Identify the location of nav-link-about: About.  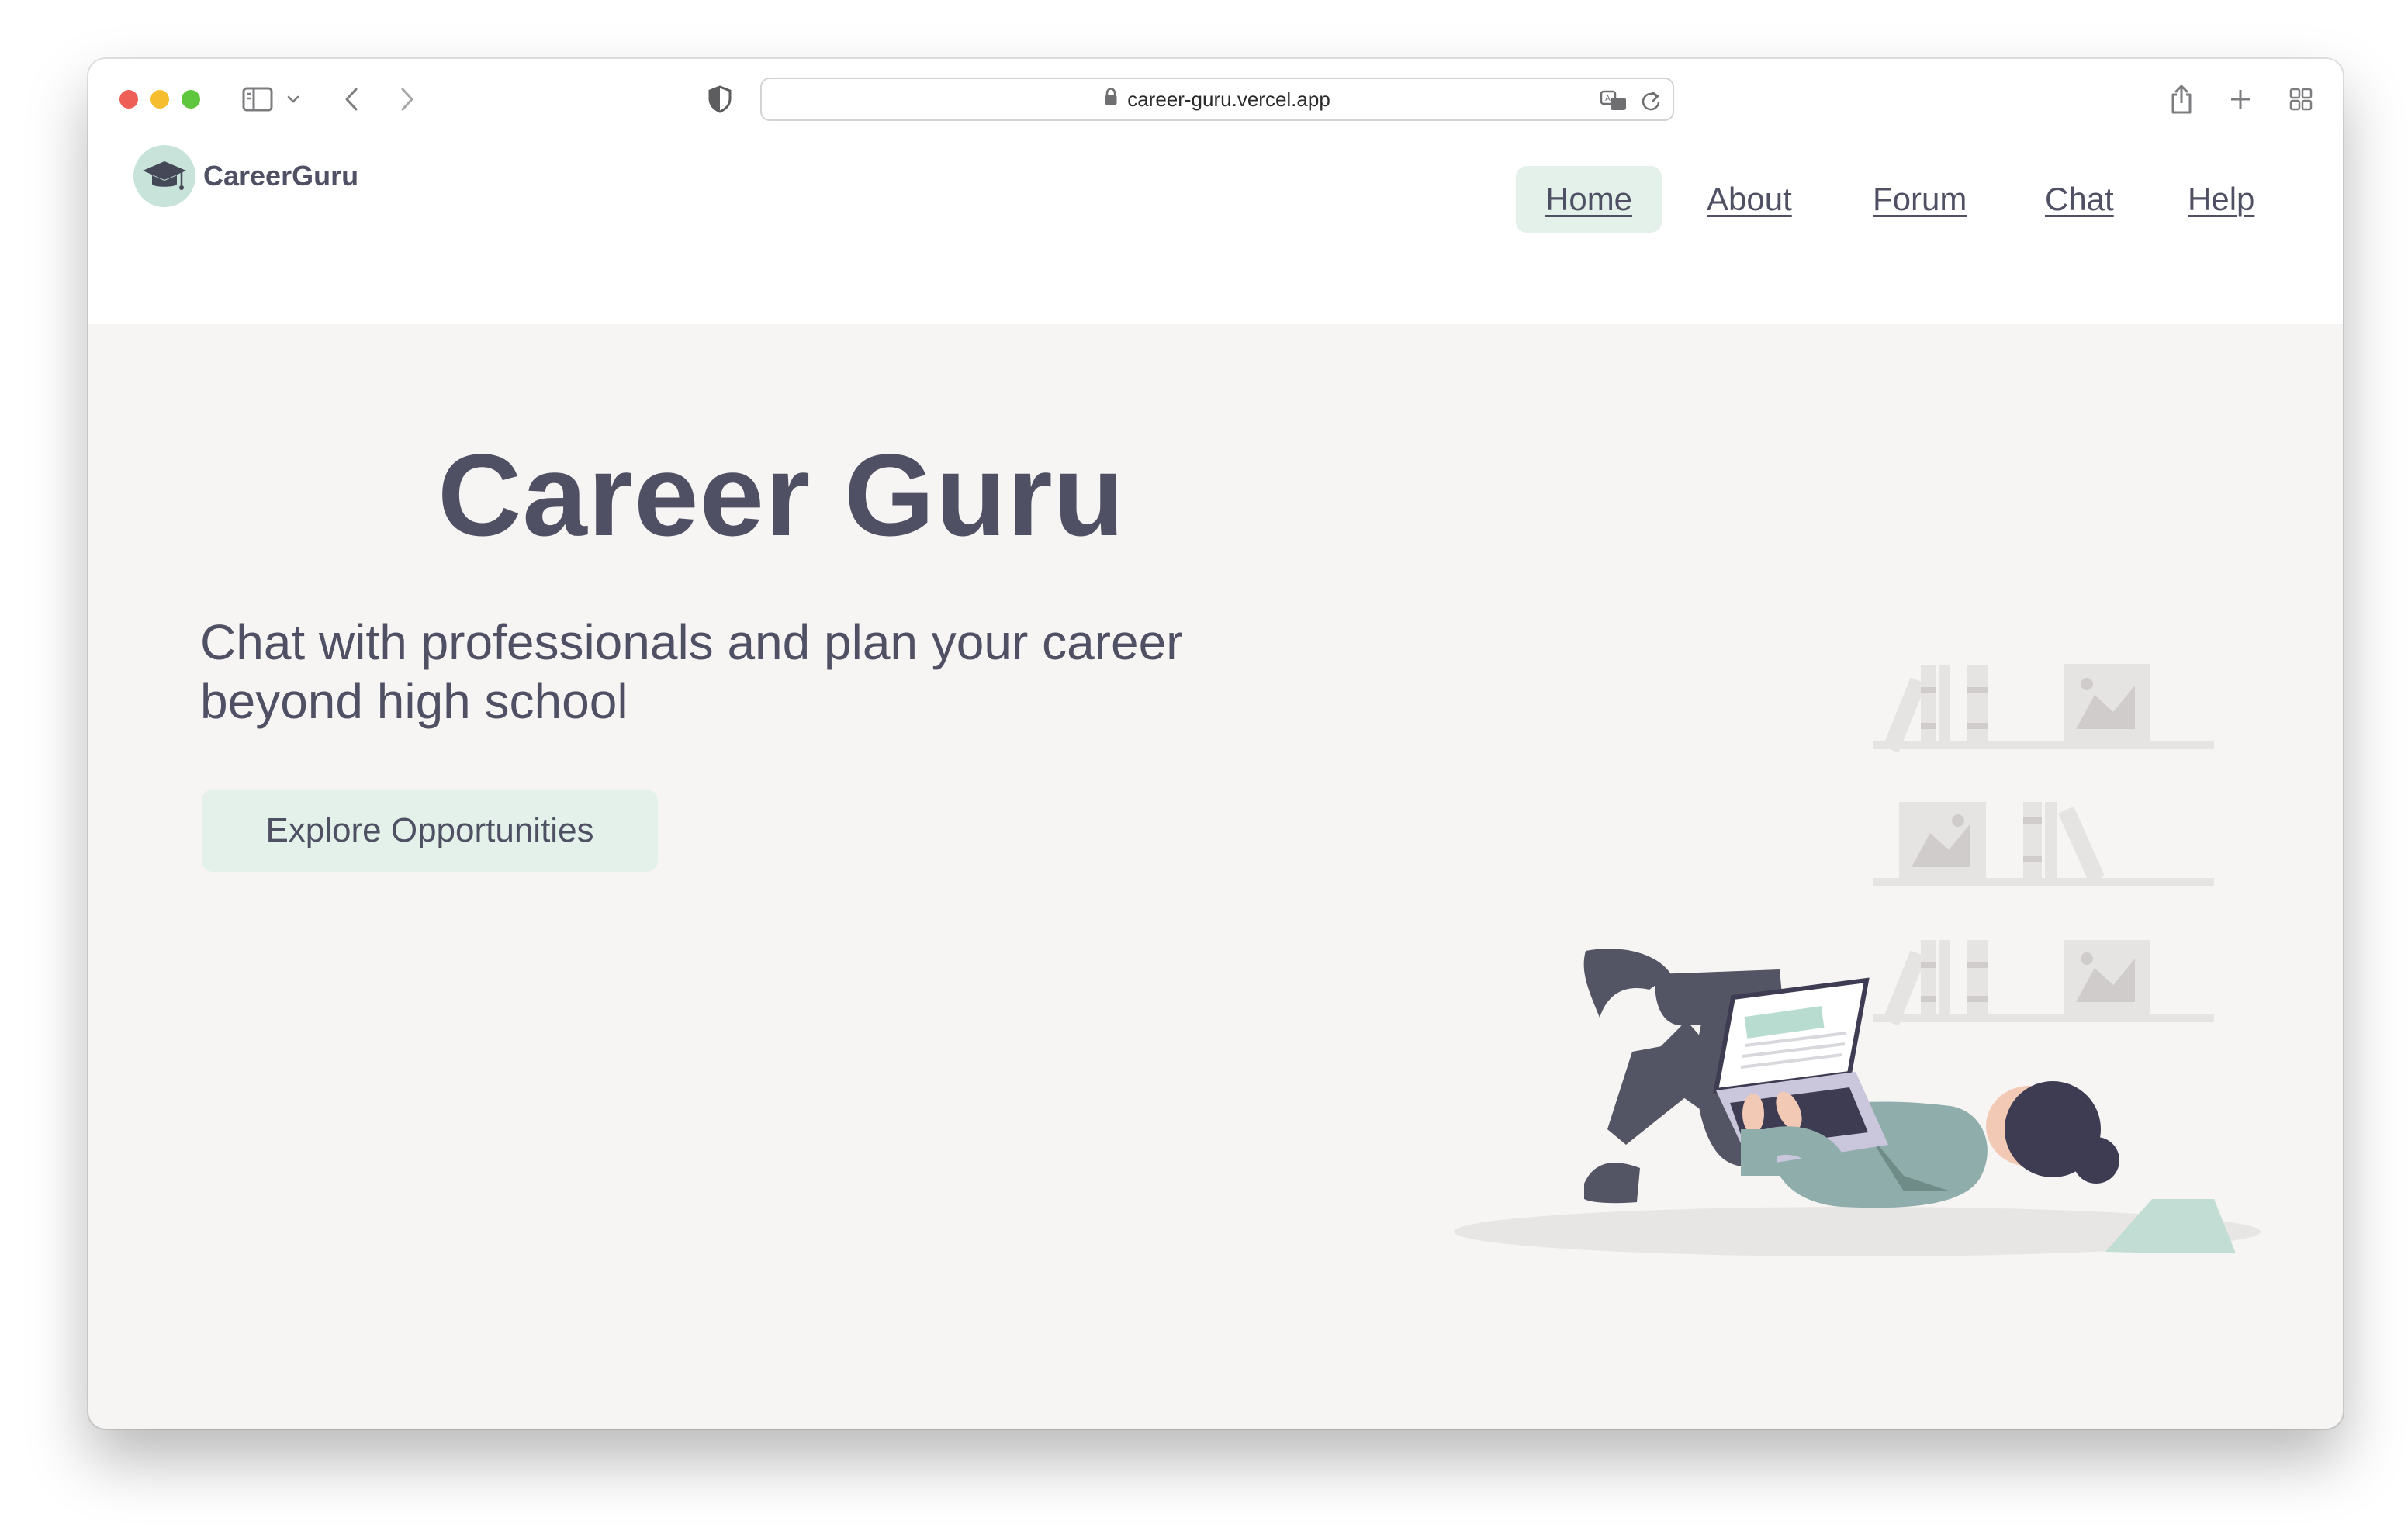
(1750, 199).